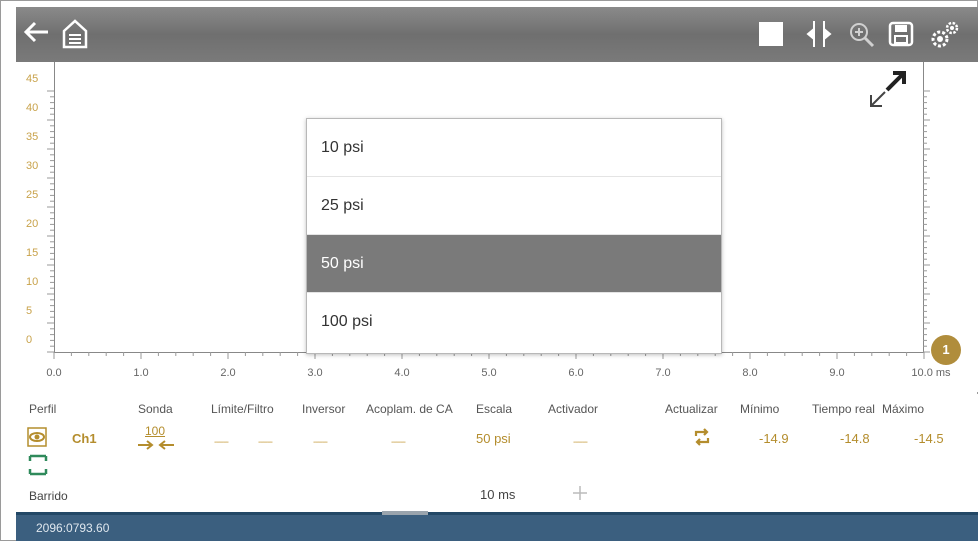 The image size is (978, 541). Describe the element at coordinates (155, 431) in the screenshot. I see `probe-value: 100` at that location.